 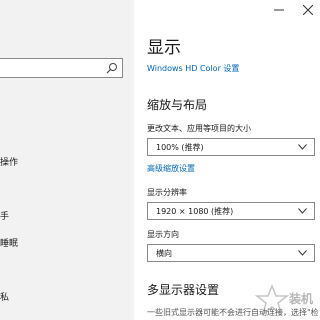 What do you see at coordinates (199, 128) in the screenshot?
I see `text-size-label: 更改文本、应用等项目的大小` at bounding box center [199, 128].